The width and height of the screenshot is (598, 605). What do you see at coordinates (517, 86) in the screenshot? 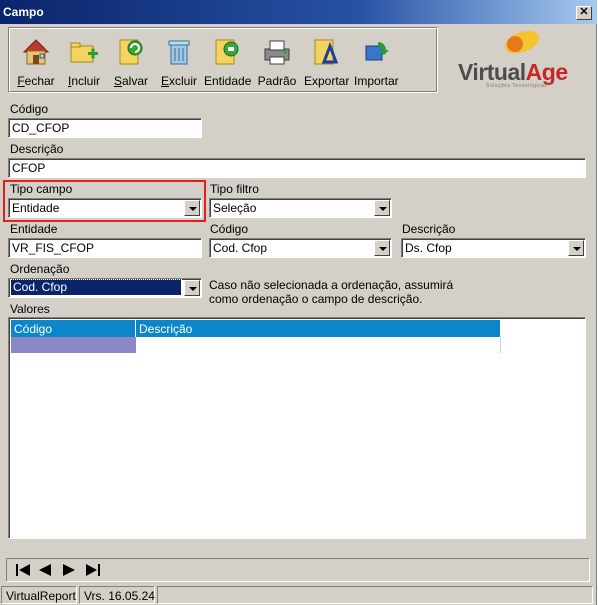
I see `logo-tagline: Soluções Tecnológicas` at bounding box center [517, 86].